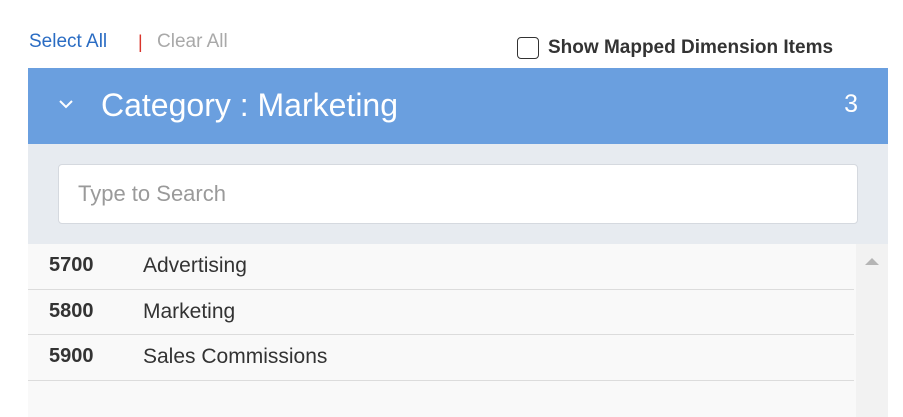 This screenshot has width=903, height=417. What do you see at coordinates (872, 261) in the screenshot?
I see `scroll-up-arrow-icon` at bounding box center [872, 261].